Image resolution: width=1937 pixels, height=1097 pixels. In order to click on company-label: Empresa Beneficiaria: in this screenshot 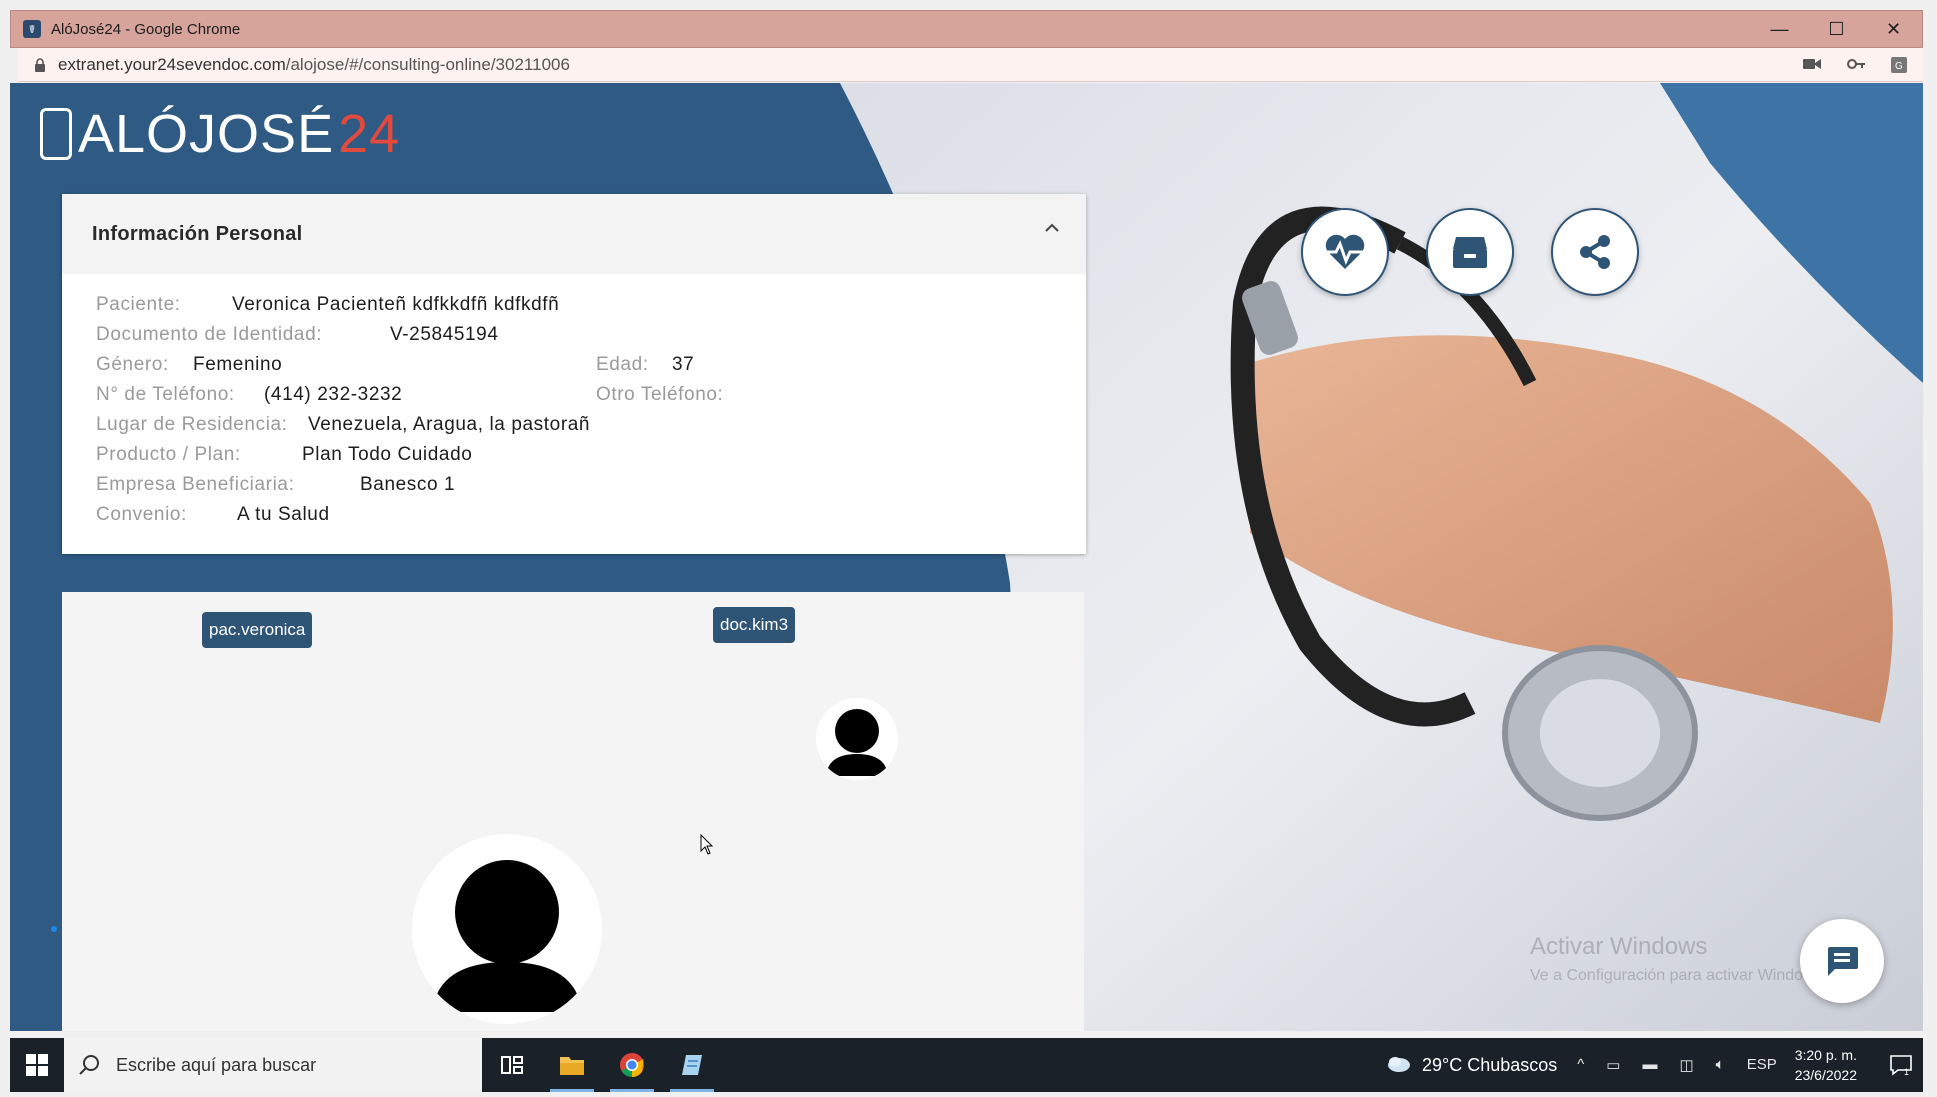, I will do `click(195, 484)`.